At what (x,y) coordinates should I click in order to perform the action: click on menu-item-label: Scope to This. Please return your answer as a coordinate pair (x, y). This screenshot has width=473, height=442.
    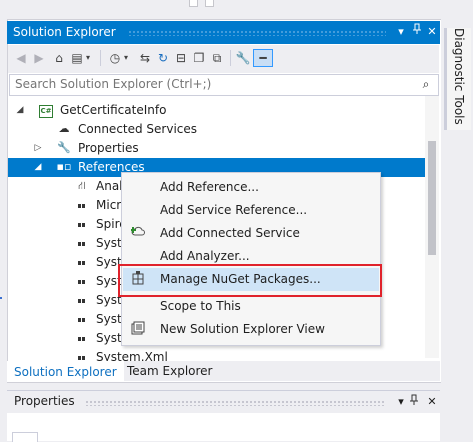
    Looking at the image, I should click on (200, 306).